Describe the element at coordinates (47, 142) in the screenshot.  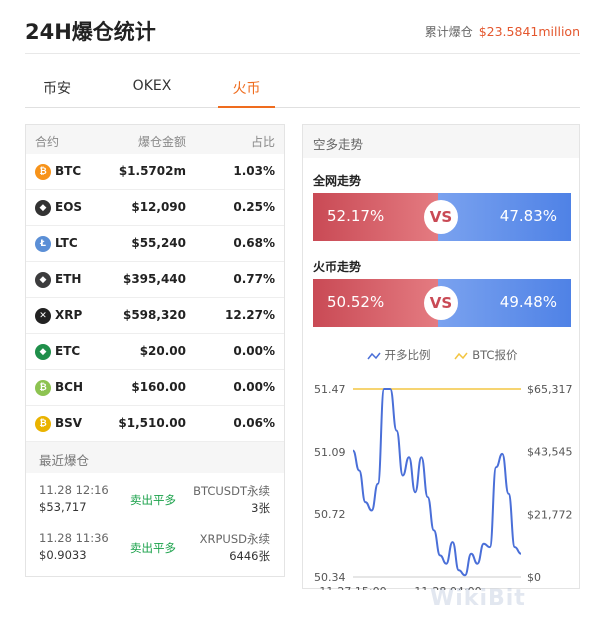
I see `col-contract: 合约` at that location.